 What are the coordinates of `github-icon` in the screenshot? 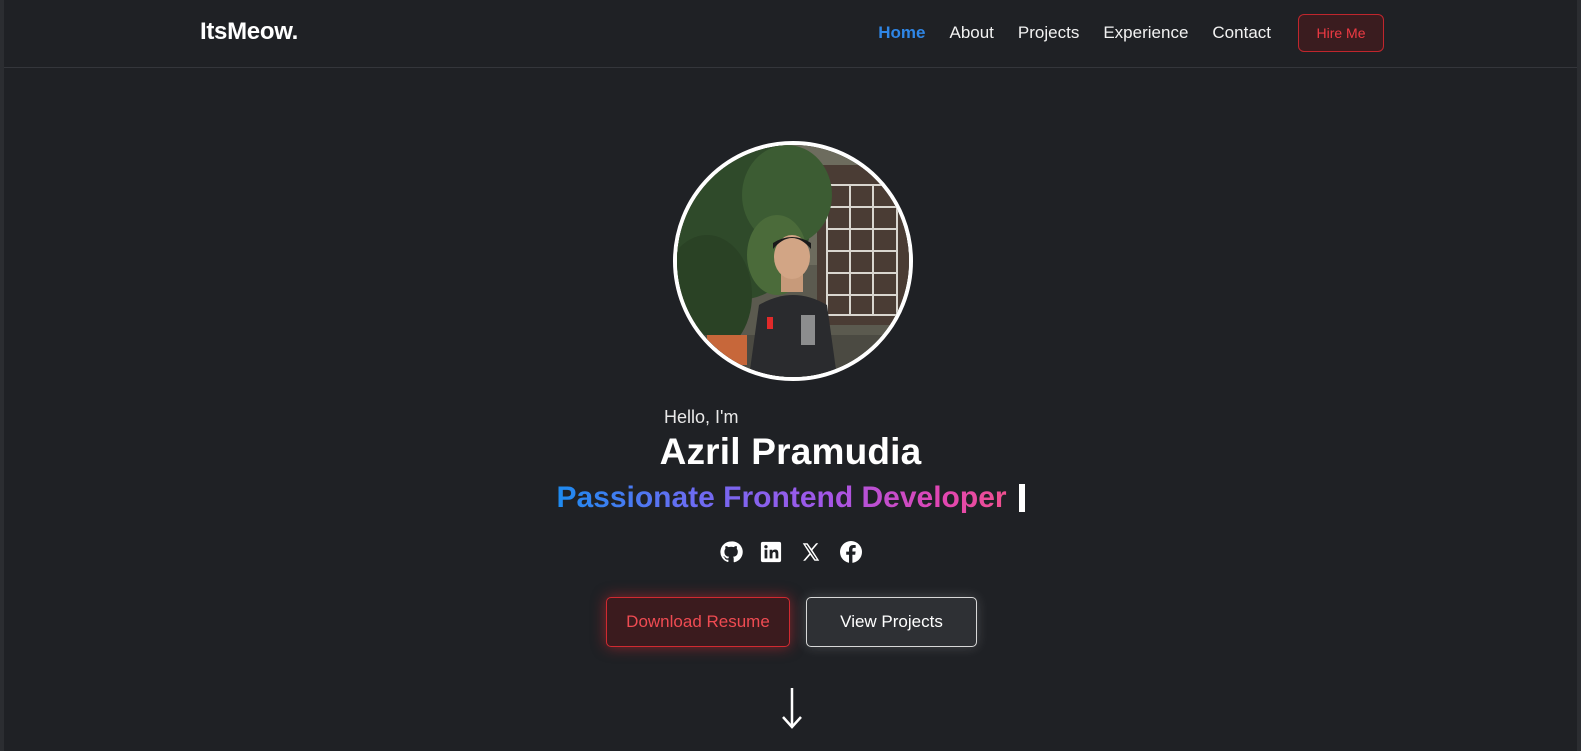 It's located at (731, 552).